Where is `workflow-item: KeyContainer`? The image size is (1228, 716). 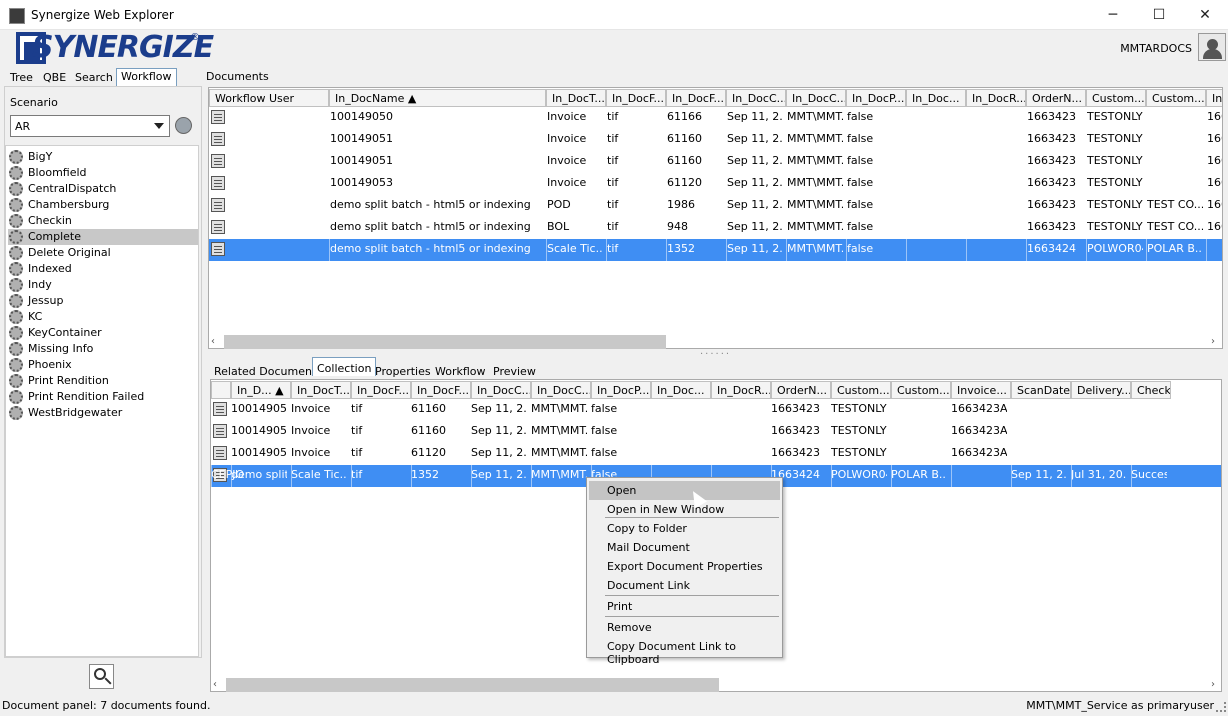
workflow-item: KeyContainer is located at coordinates (103, 333).